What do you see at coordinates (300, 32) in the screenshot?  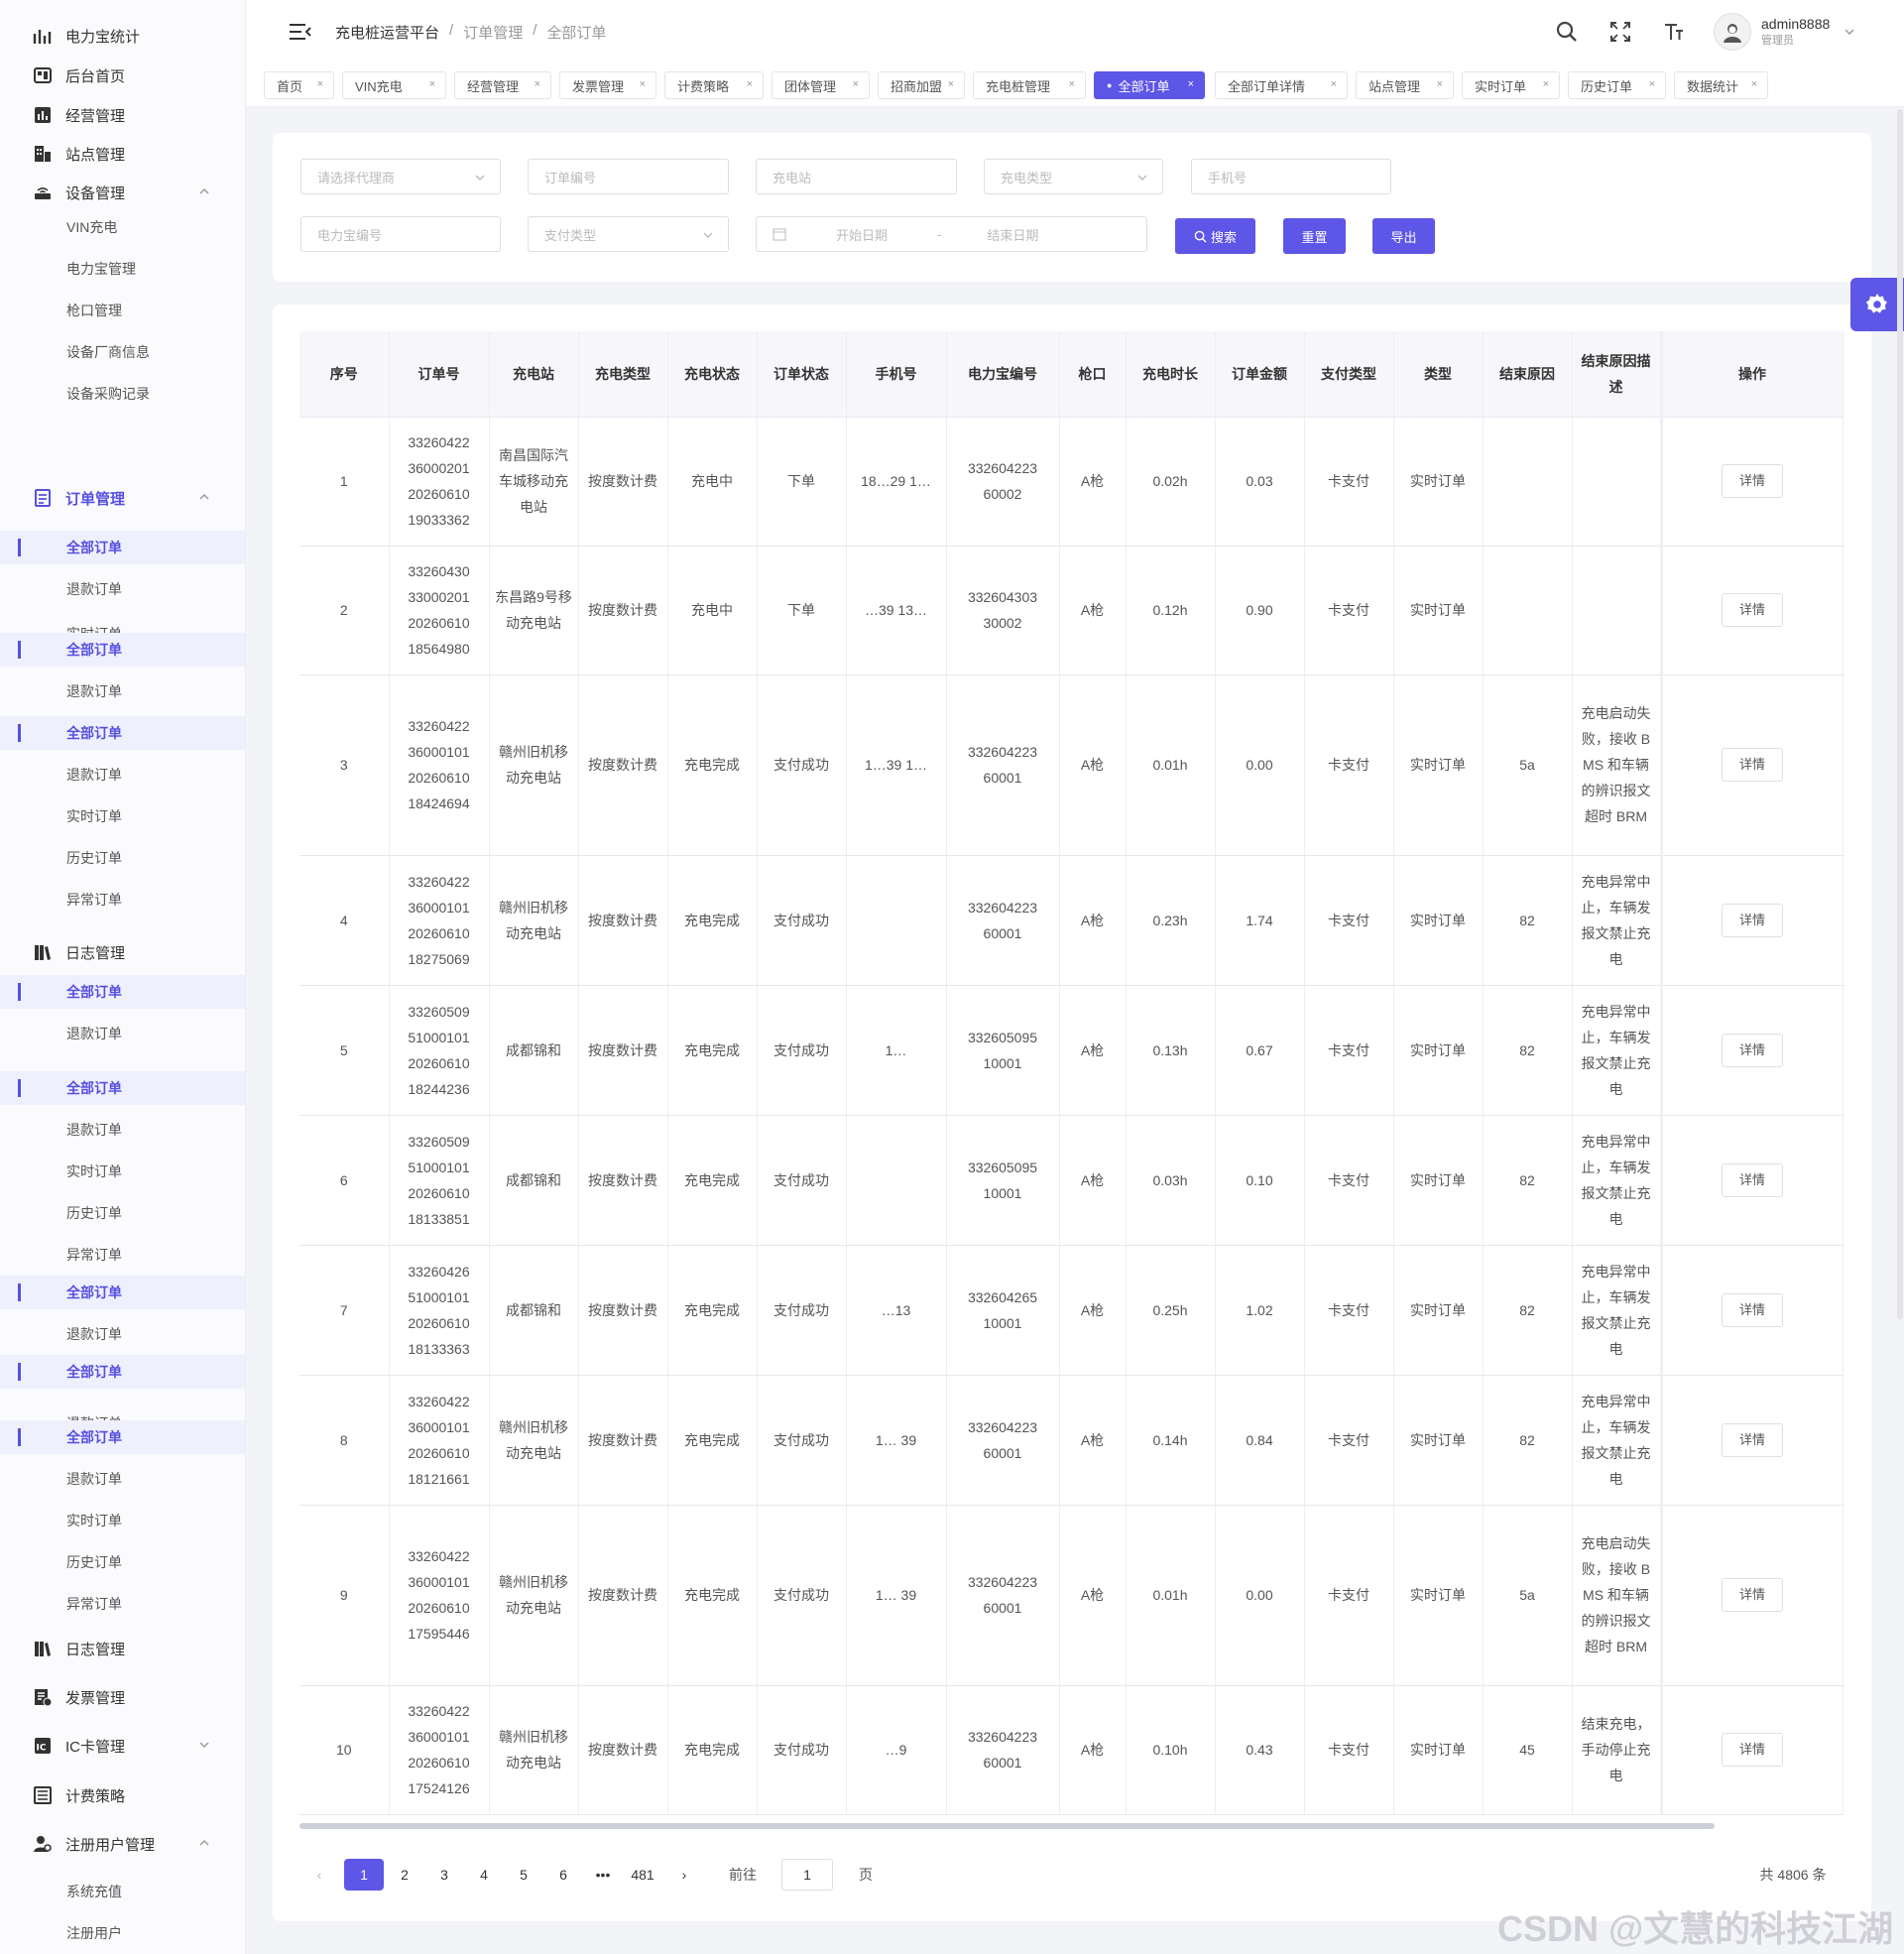 I see `menu-toggle-icon` at bounding box center [300, 32].